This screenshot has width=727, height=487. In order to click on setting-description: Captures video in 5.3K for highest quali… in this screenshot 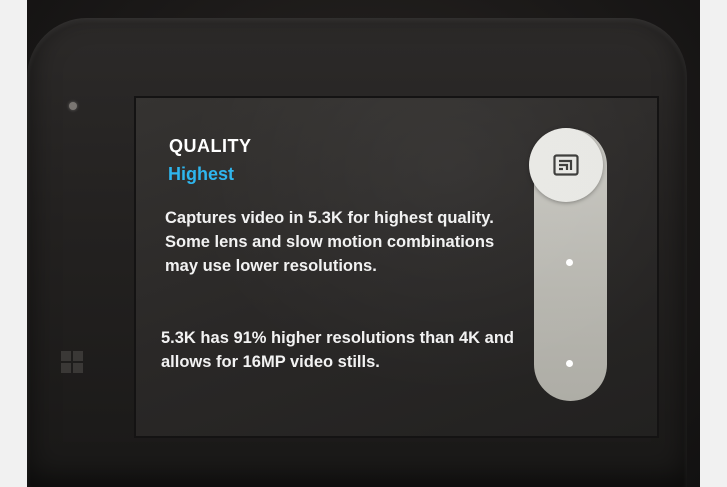, I will do `click(330, 242)`.